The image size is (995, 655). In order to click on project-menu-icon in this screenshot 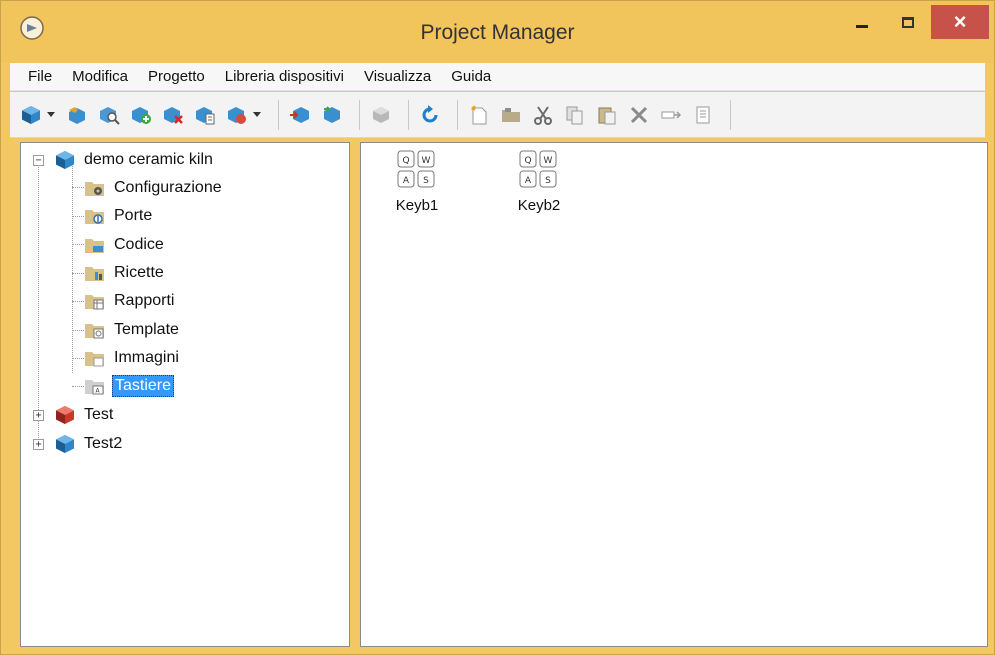, I will do `click(237, 115)`.